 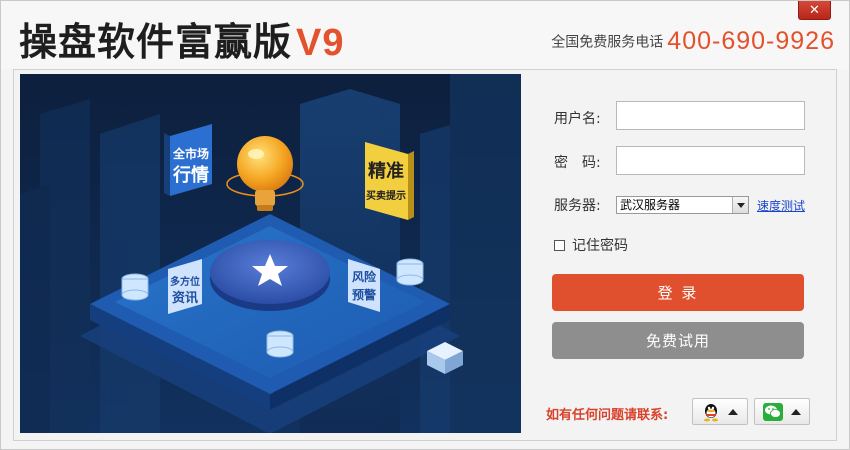 I want to click on remember-checkbox, so click(x=559, y=245).